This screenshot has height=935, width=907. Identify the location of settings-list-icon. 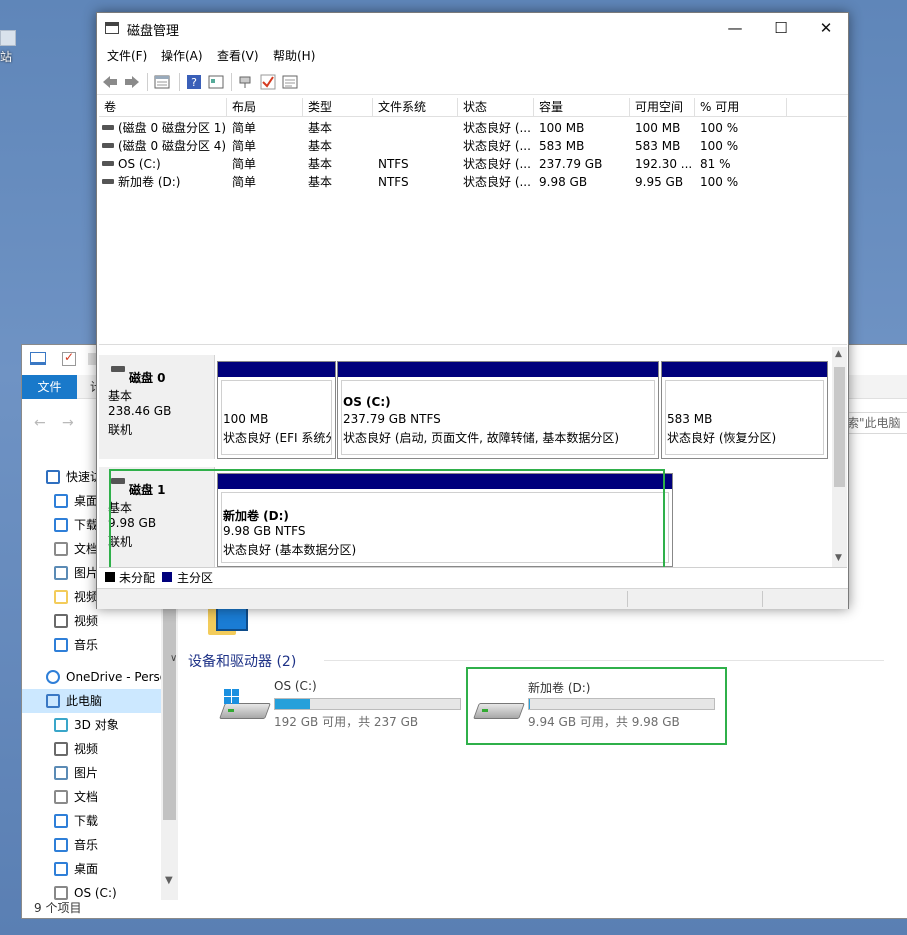
(290, 82).